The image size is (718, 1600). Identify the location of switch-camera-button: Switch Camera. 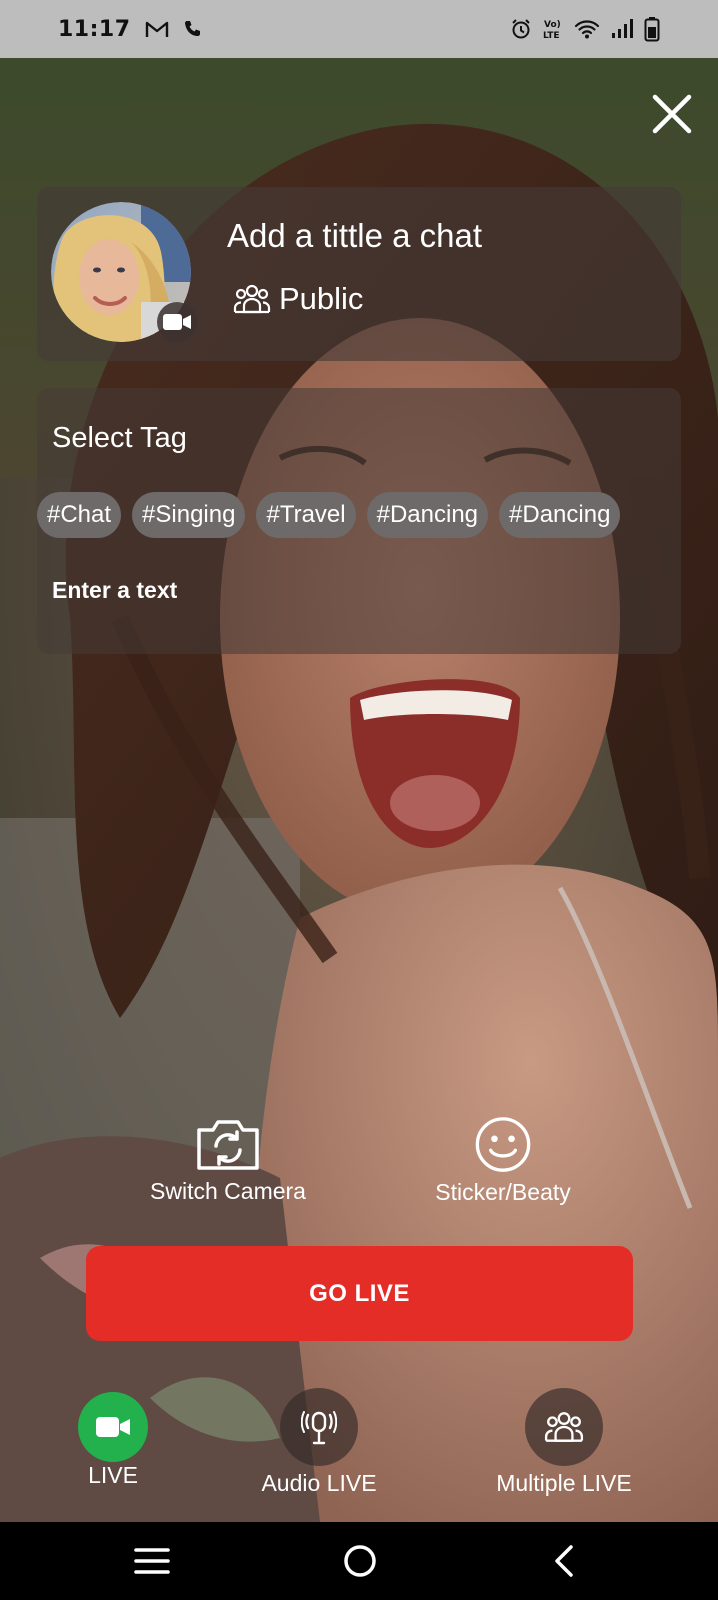
(228, 1161).